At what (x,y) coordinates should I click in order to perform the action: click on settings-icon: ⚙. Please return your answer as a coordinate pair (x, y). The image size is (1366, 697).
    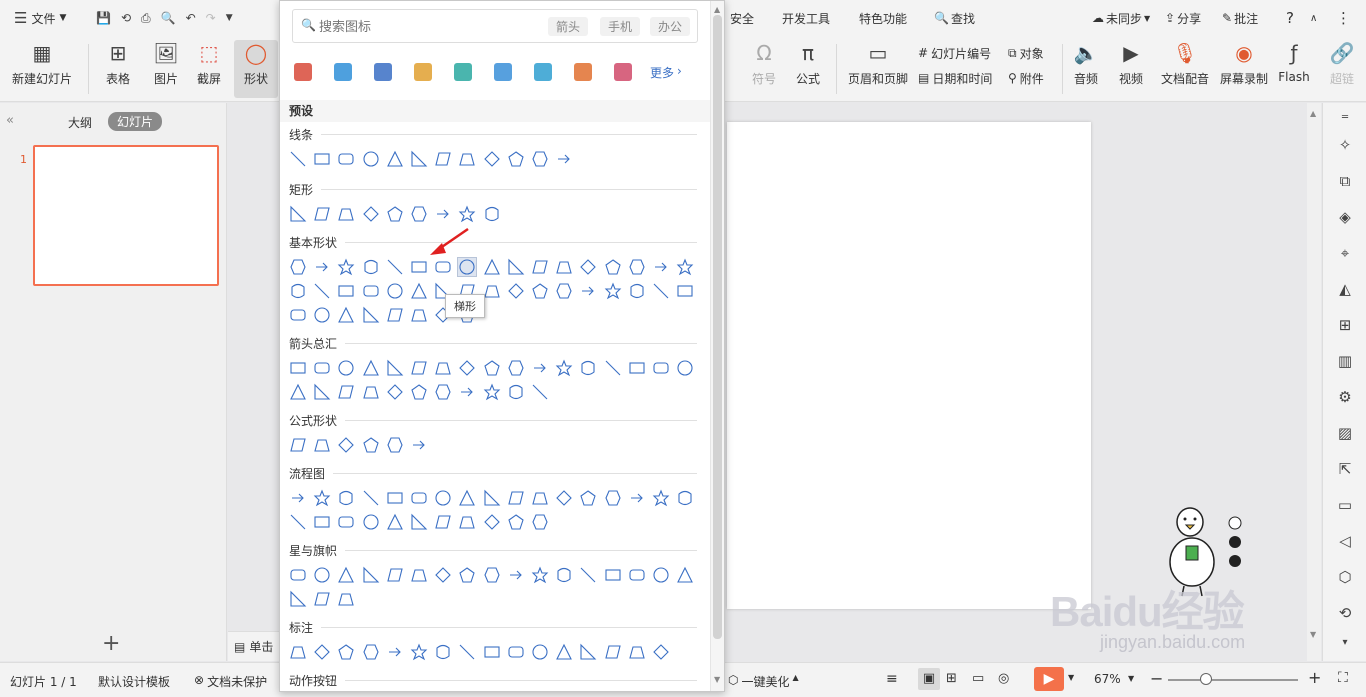
    Looking at the image, I should click on (1345, 397).